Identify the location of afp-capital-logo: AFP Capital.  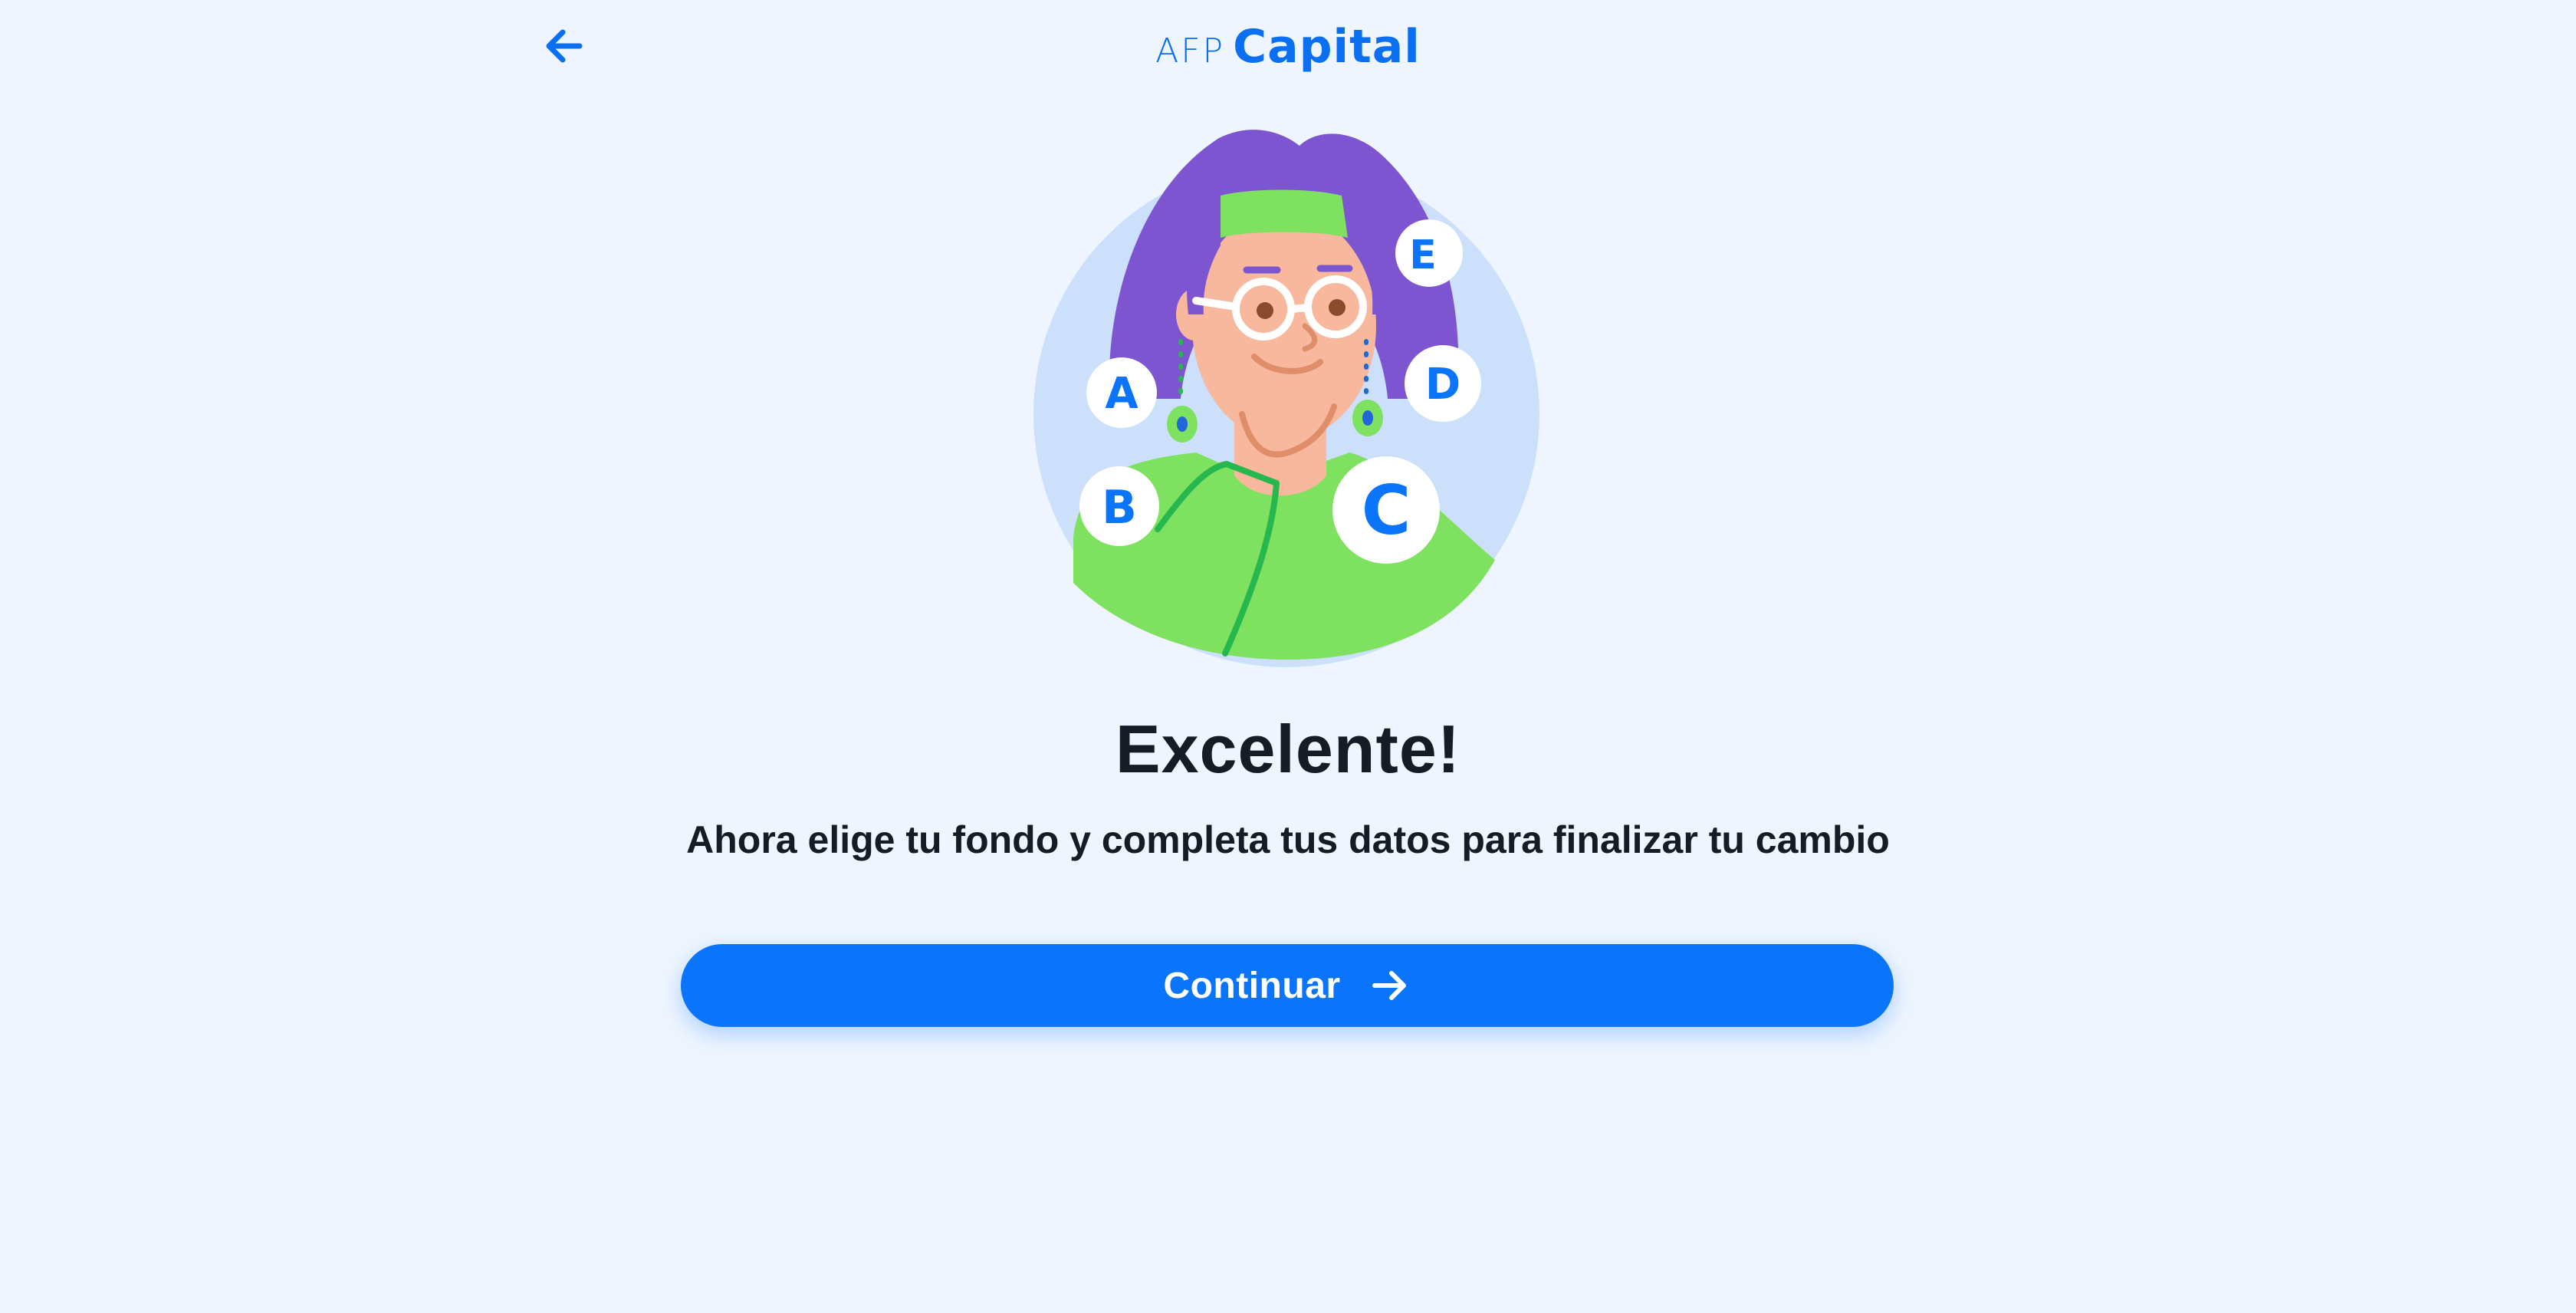
(1288, 47).